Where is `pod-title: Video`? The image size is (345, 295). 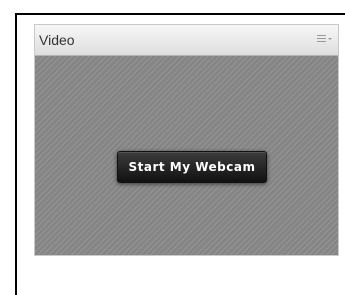
pod-title: Video is located at coordinates (57, 40).